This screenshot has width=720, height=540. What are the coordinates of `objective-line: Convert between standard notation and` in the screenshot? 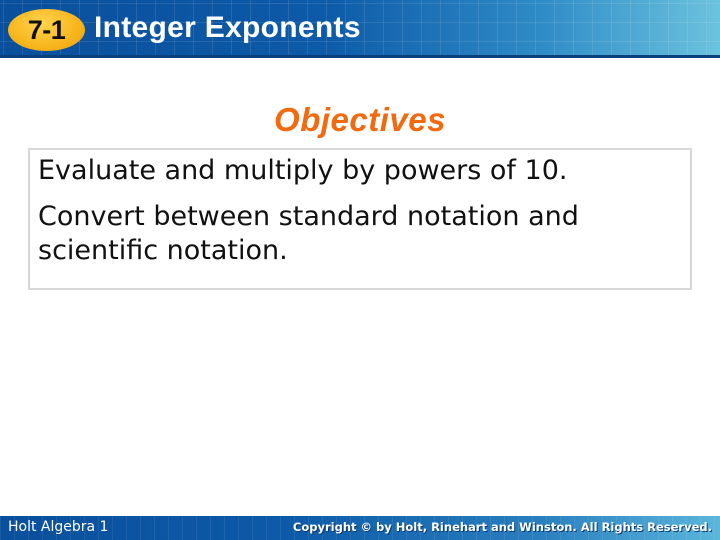 It's located at (308, 216).